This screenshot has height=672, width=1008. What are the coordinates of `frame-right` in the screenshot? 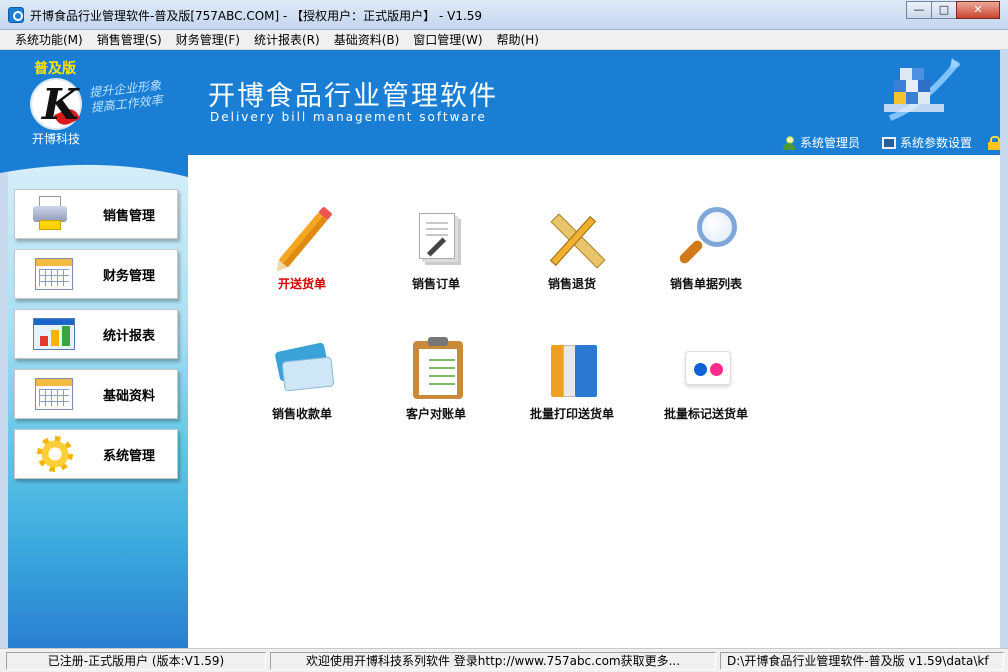 It's located at (1004, 349).